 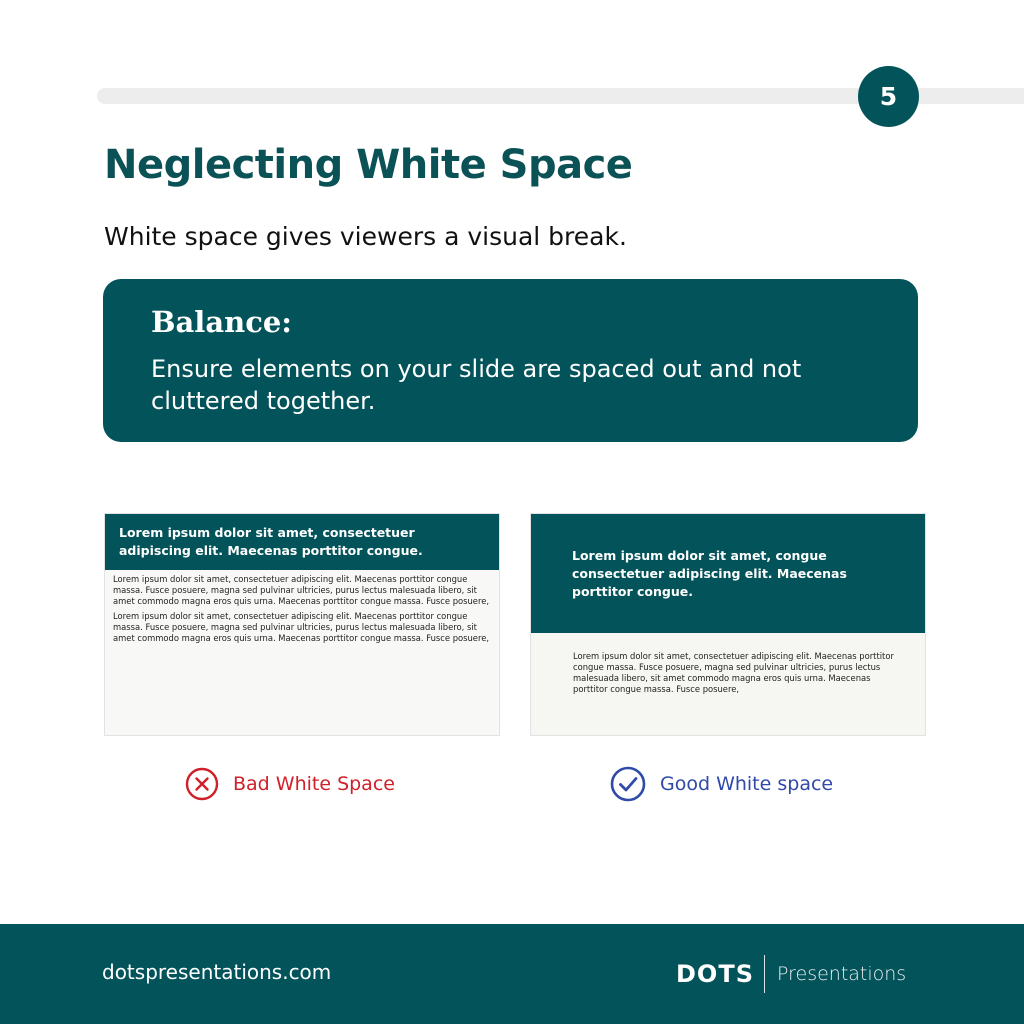 What do you see at coordinates (222, 322) in the screenshot?
I see `callout-heading: Balance:` at bounding box center [222, 322].